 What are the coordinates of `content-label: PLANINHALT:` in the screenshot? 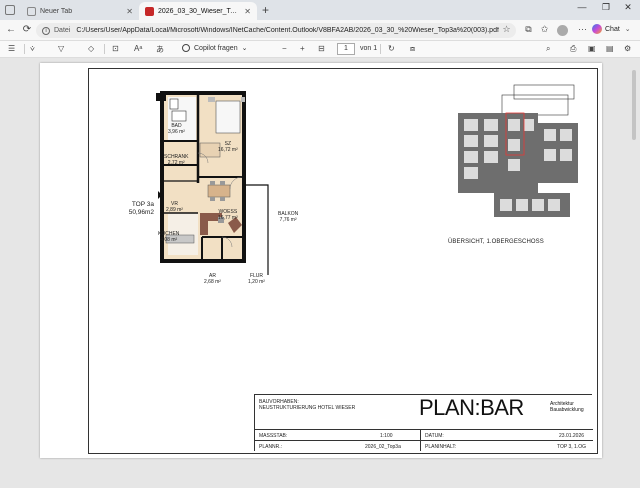 It's located at (441, 447).